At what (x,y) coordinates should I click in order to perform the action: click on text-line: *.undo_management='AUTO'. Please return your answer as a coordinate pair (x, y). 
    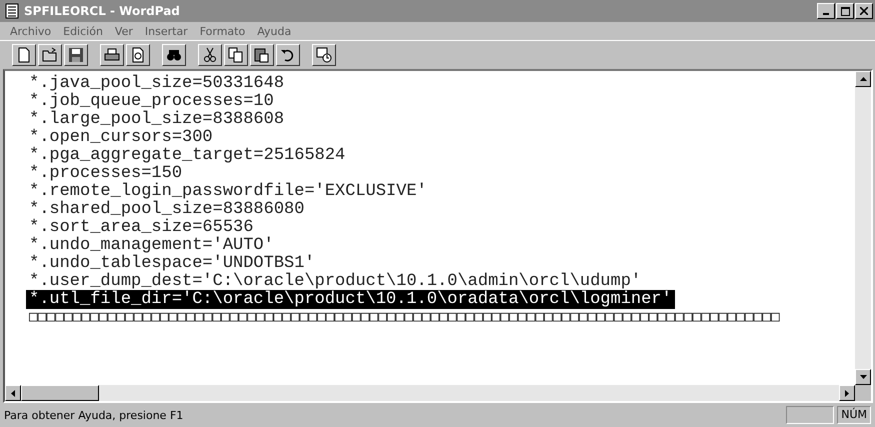
    Looking at the image, I should click on (151, 245).